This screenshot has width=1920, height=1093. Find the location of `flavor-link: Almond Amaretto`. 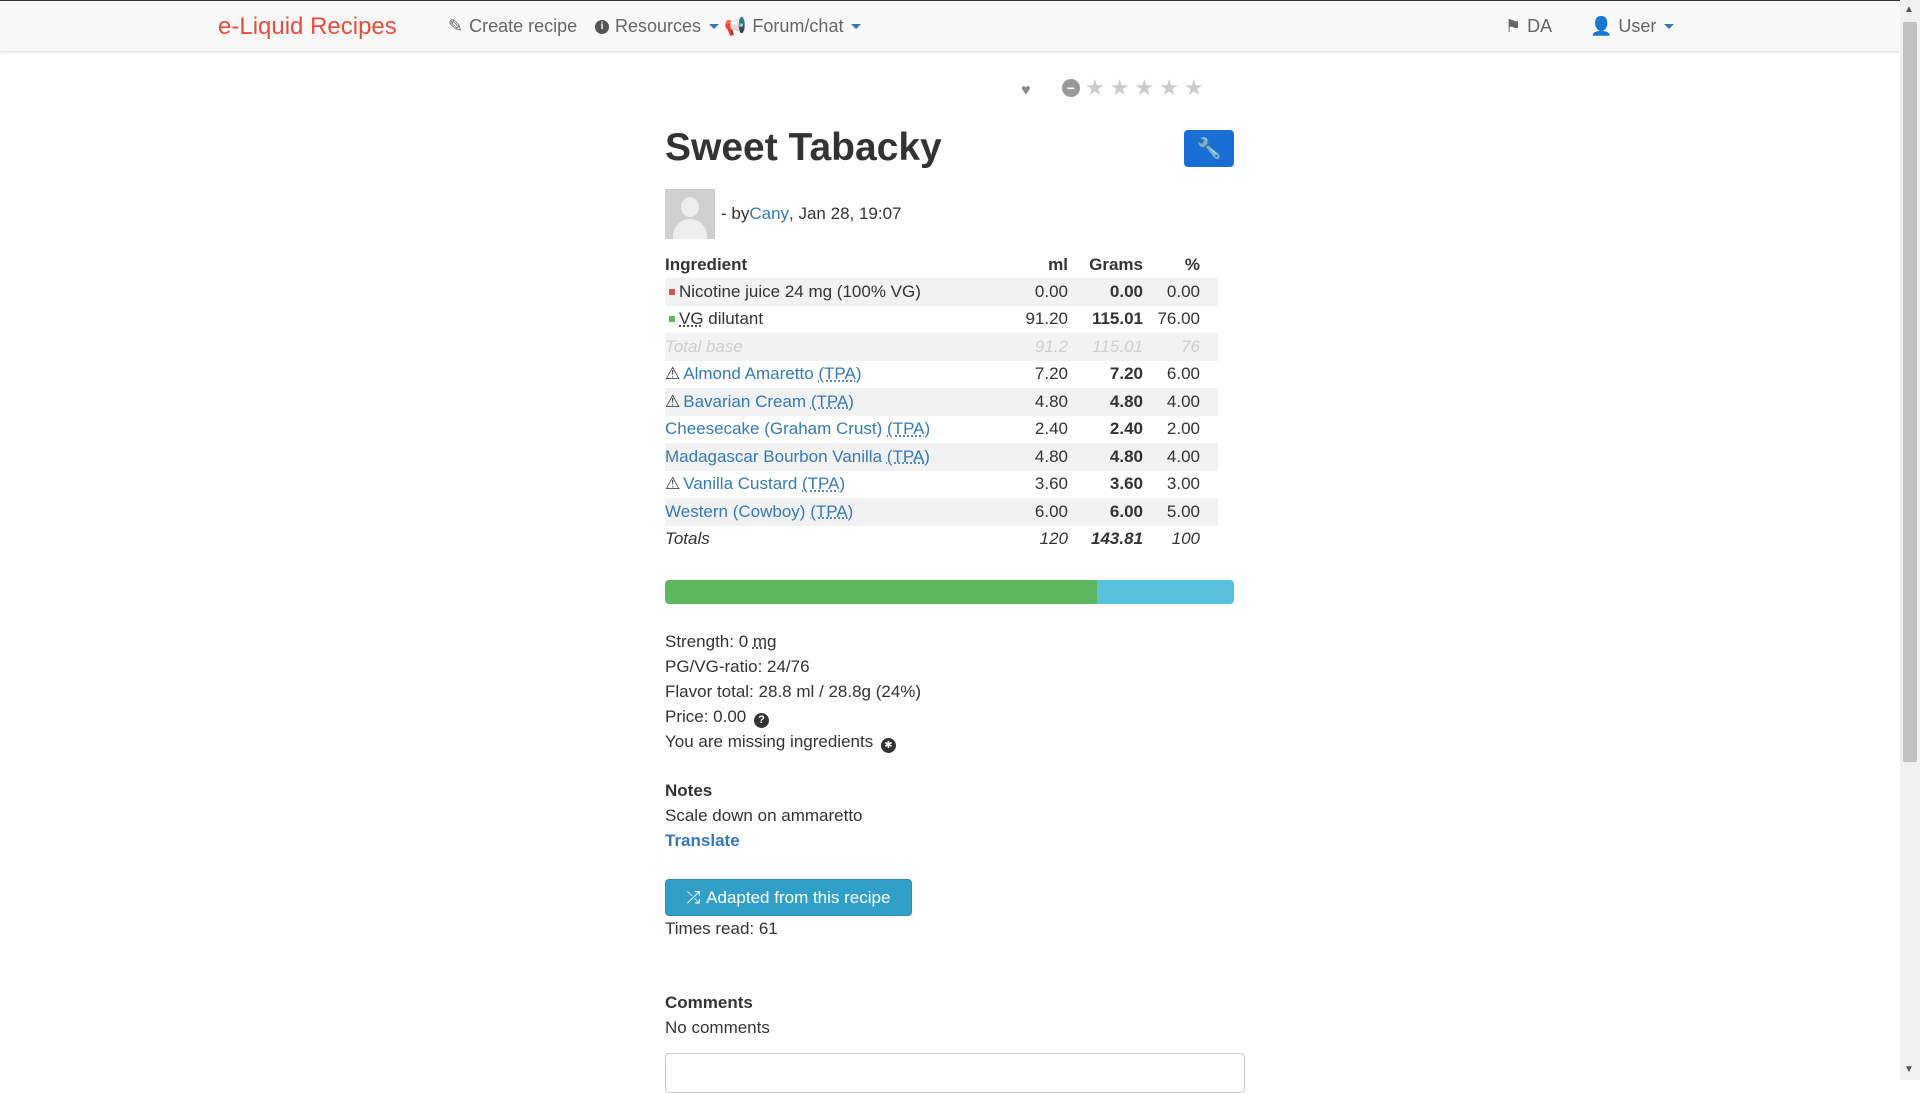

flavor-link: Almond Amaretto is located at coordinates (748, 373).